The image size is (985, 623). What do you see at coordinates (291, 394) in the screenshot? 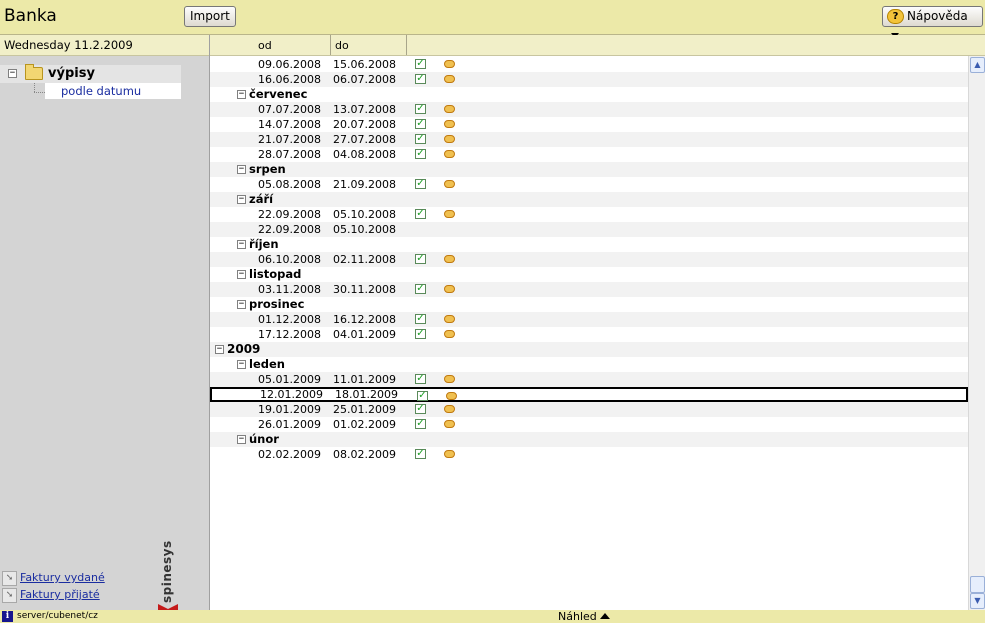
I see `date-from: 12.01.2009` at bounding box center [291, 394].